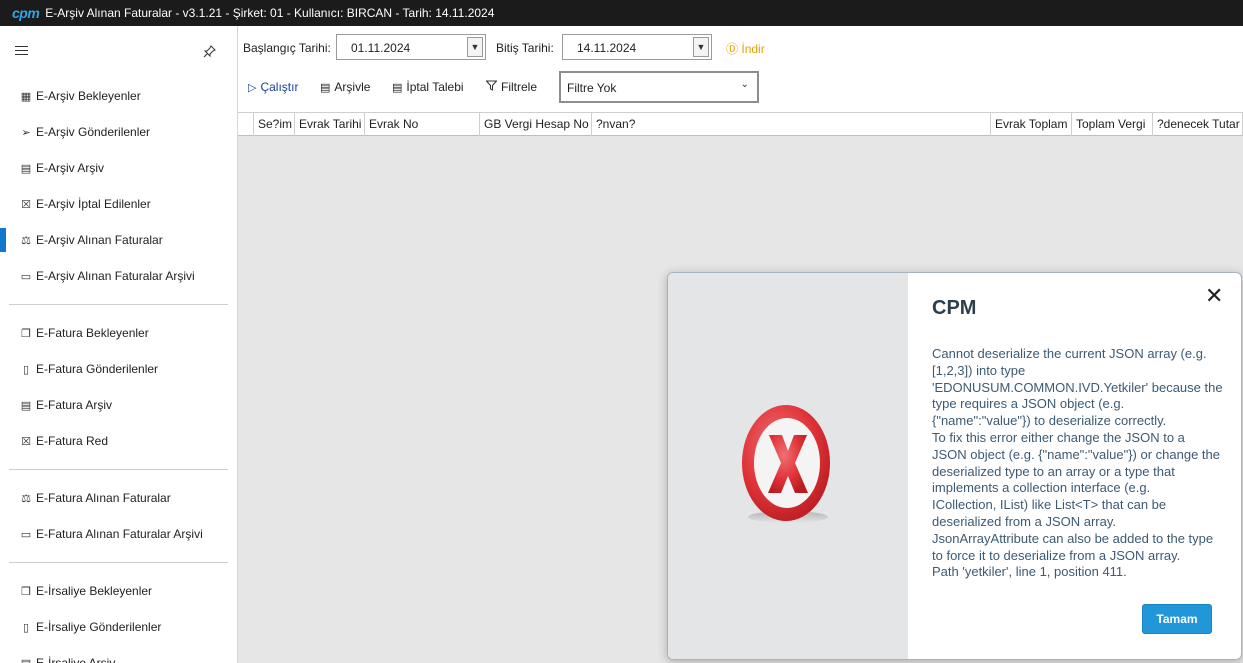 The width and height of the screenshot is (1243, 663). I want to click on run-button: ▷ Çalıştır, so click(273, 87).